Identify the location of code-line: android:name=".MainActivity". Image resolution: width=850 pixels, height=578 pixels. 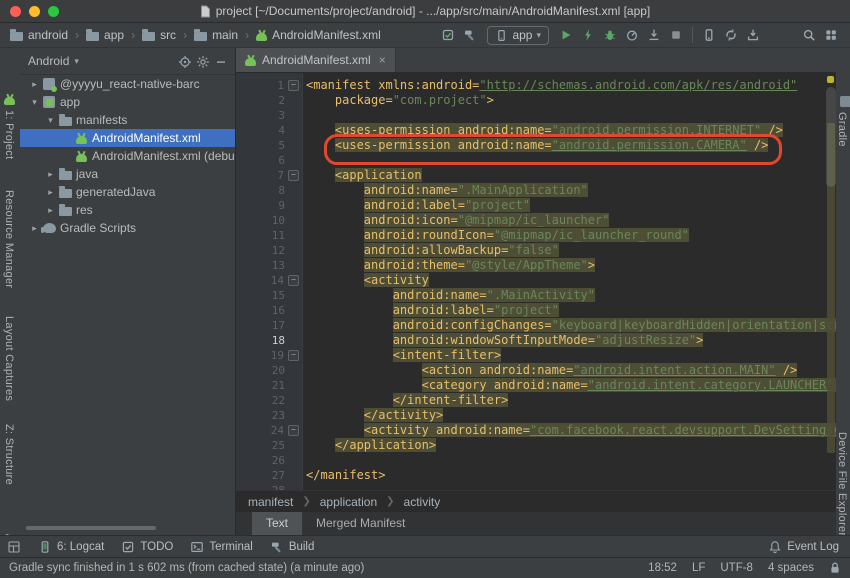
(571, 295).